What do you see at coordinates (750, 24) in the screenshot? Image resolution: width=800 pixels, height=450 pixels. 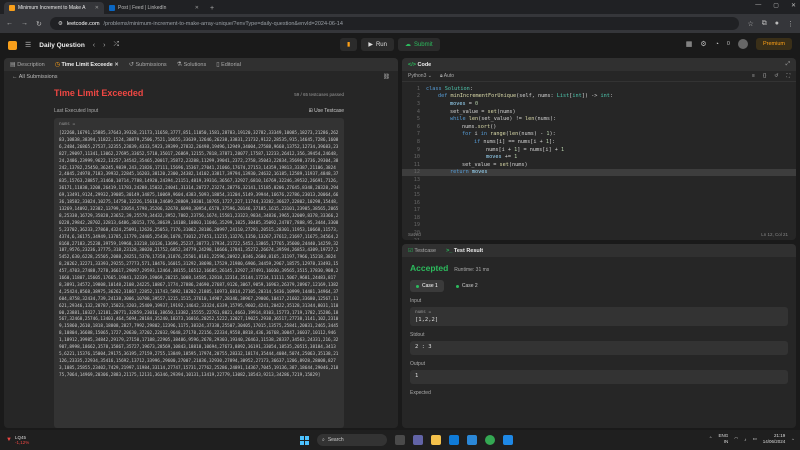 I see `bookmark-star-icon: ☆` at bounding box center [750, 24].